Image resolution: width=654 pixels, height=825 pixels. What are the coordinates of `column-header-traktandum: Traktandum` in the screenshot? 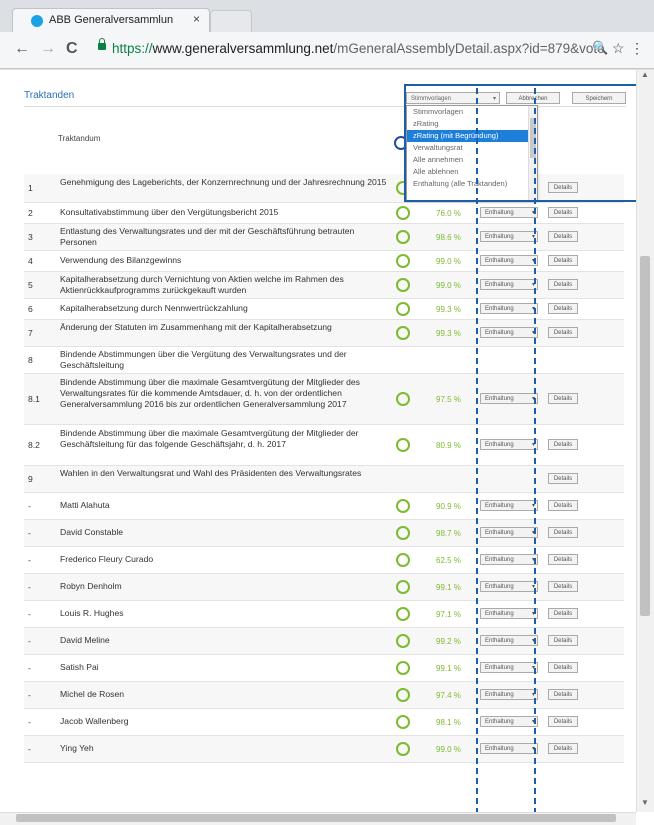 It's located at (79, 138).